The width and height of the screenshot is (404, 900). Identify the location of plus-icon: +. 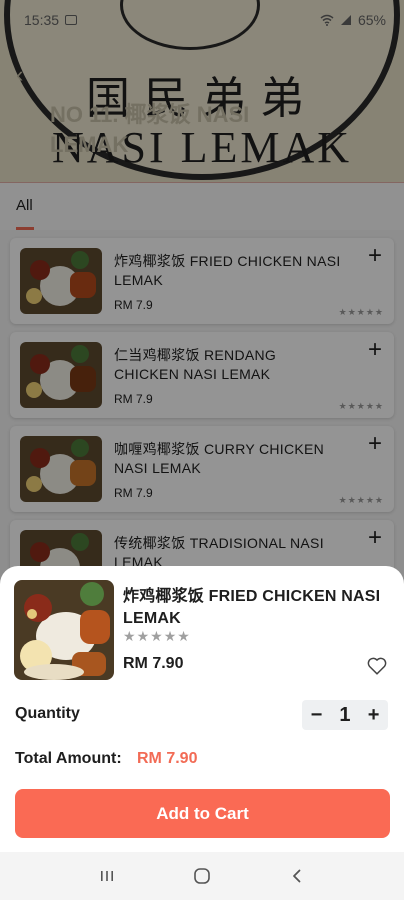
(374, 715).